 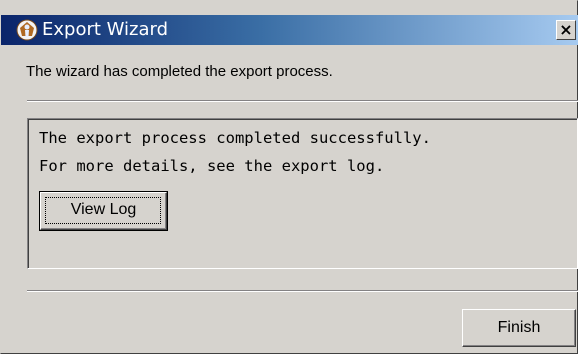 I want to click on view-log-label: View Log, so click(x=103, y=209).